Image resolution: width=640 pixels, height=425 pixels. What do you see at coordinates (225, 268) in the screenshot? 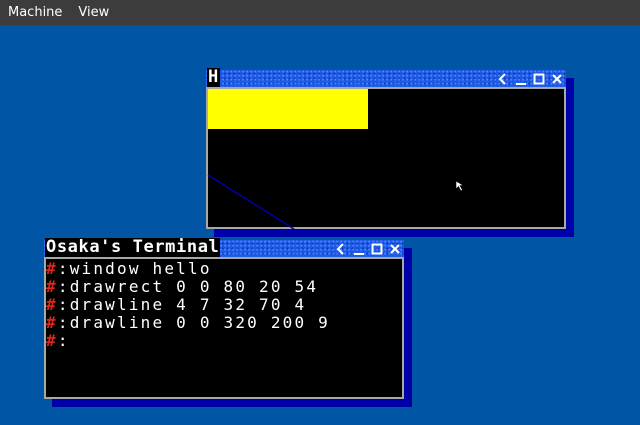
I see `terminal-line: #: window hello` at bounding box center [225, 268].